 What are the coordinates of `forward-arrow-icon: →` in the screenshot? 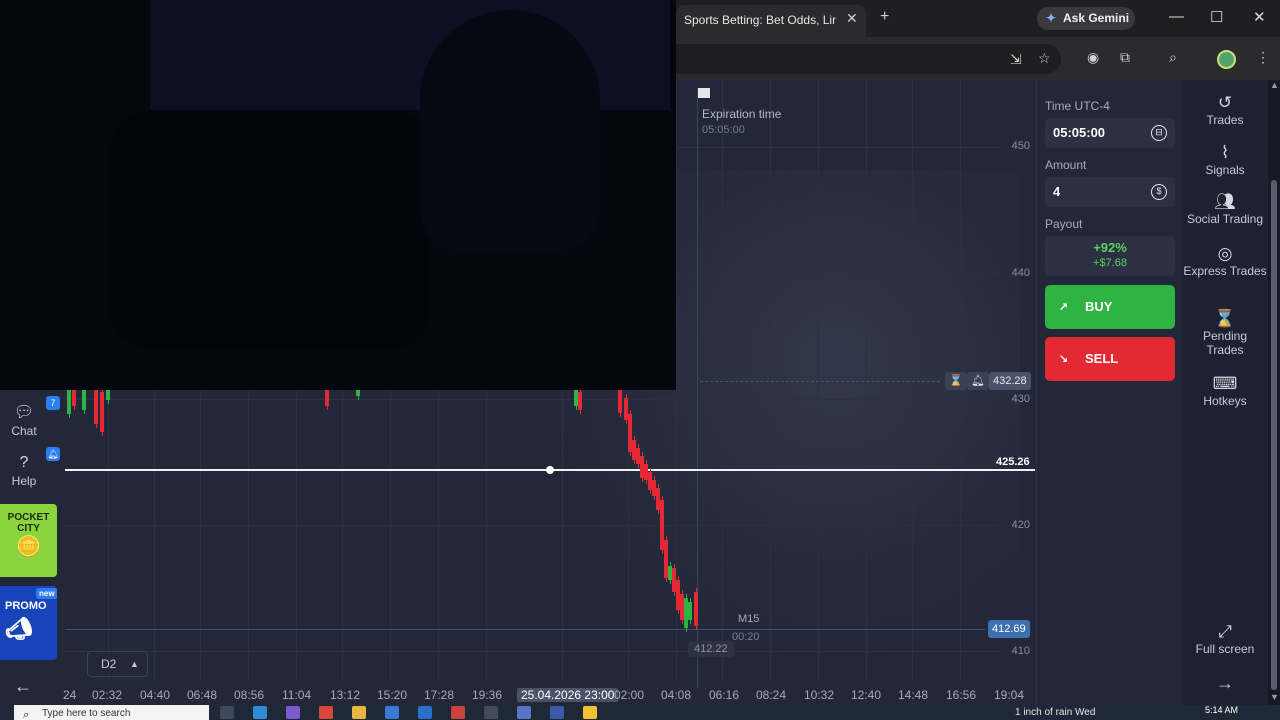 It's located at (1225, 683).